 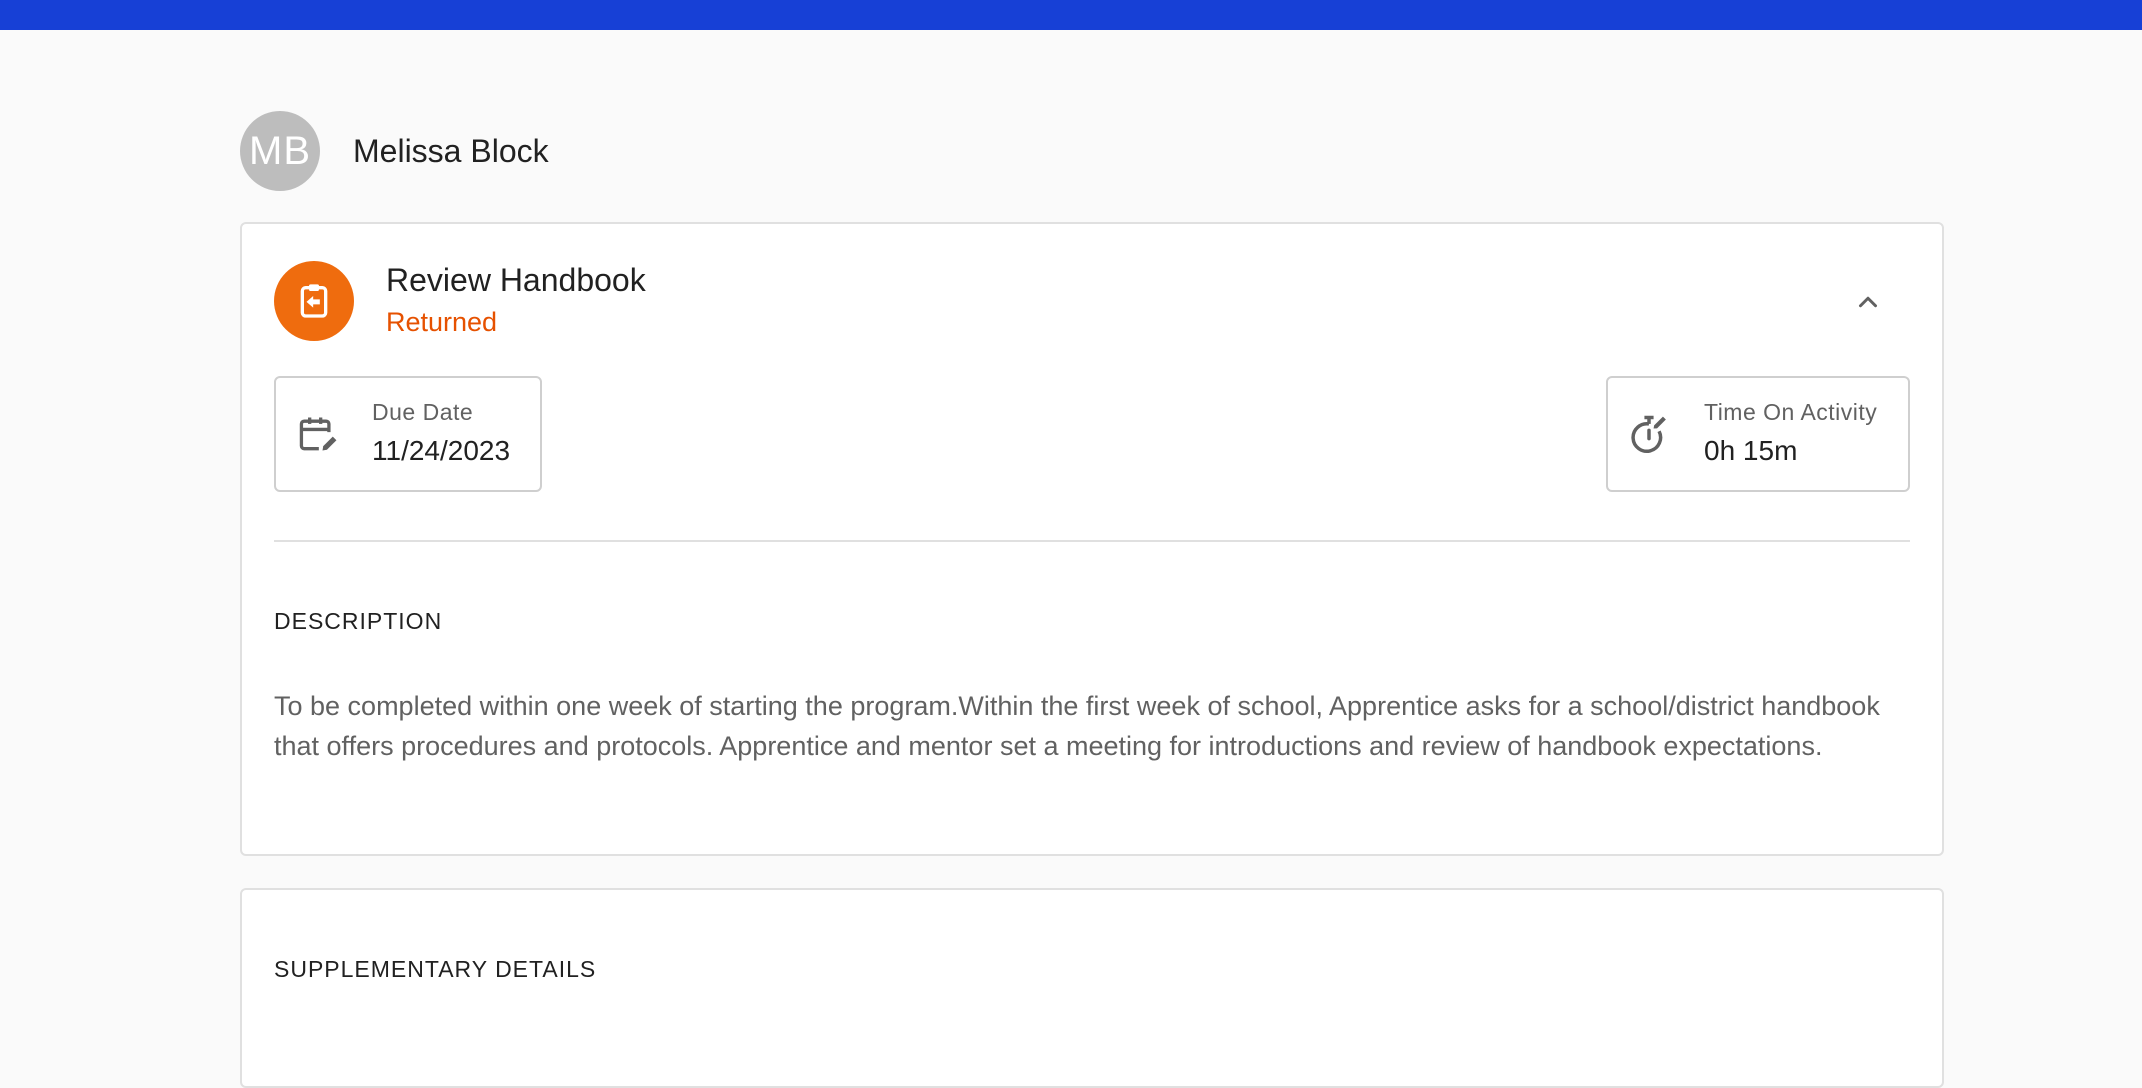 What do you see at coordinates (1751, 450) in the screenshot?
I see `time-on-activity-value: 0h 15m` at bounding box center [1751, 450].